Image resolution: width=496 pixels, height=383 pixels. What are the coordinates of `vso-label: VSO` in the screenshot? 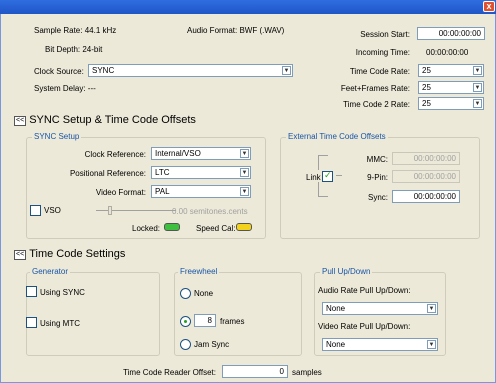 It's located at (52, 210).